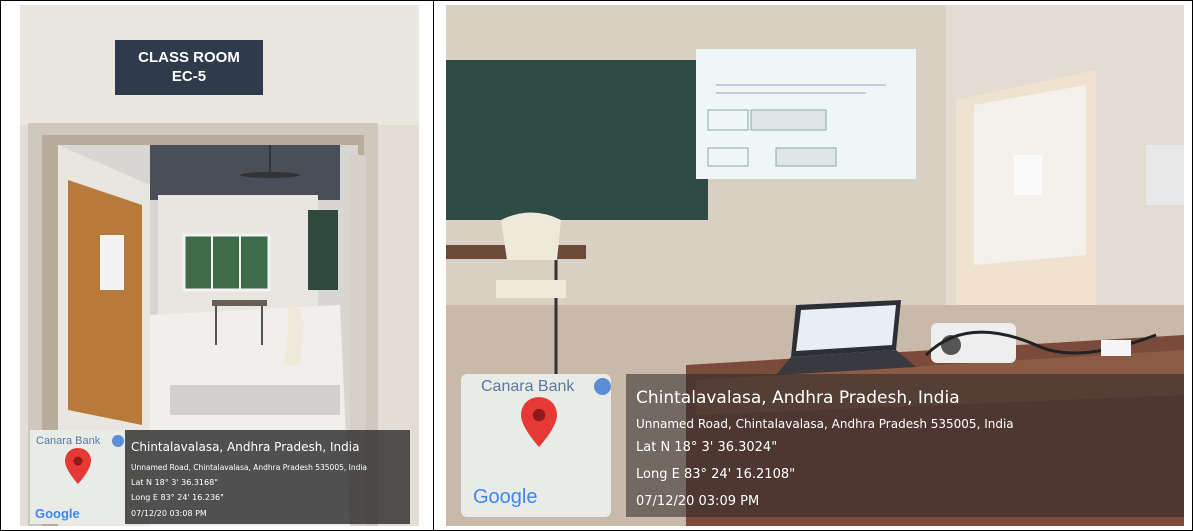 Image resolution: width=1193 pixels, height=531 pixels. I want to click on room-sign: CLASS ROOM EC-5, so click(189, 67).